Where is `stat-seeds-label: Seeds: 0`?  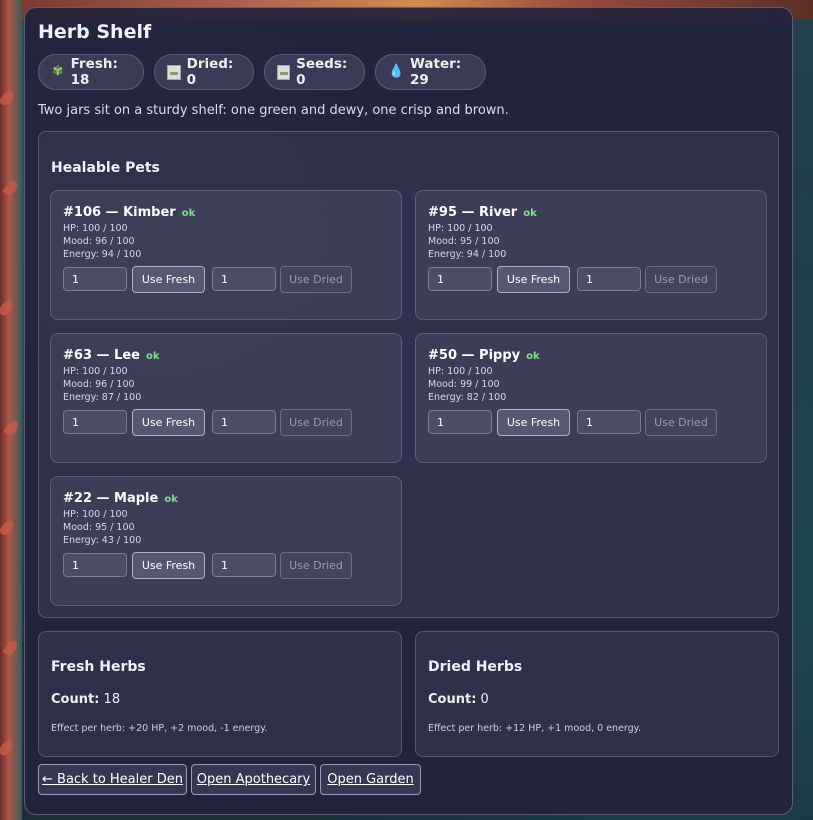 stat-seeds-label: Seeds: 0 is located at coordinates (322, 72).